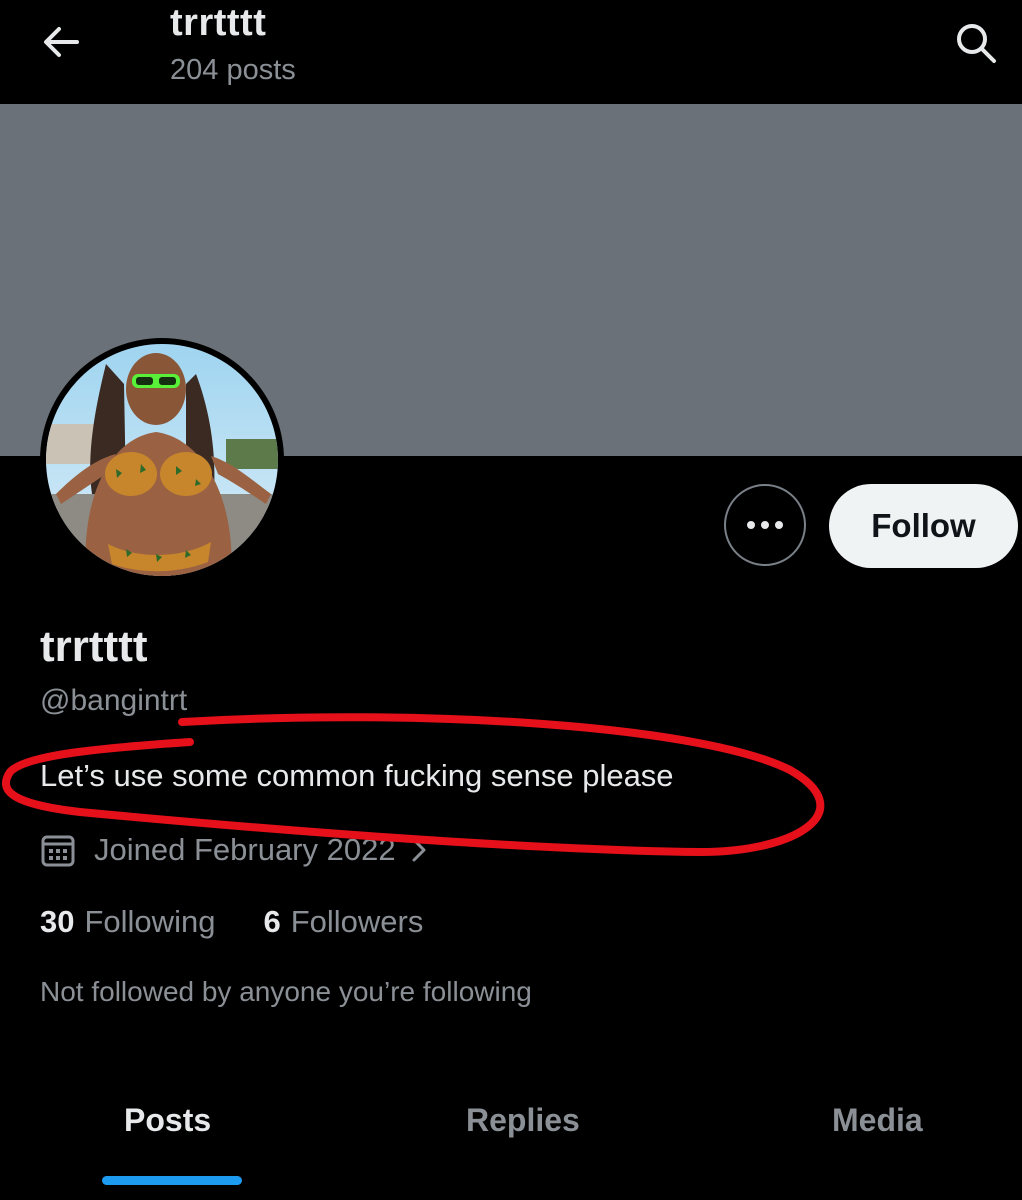 The height and width of the screenshot is (1200, 1022). I want to click on header-title: trrtttt, so click(218, 23).